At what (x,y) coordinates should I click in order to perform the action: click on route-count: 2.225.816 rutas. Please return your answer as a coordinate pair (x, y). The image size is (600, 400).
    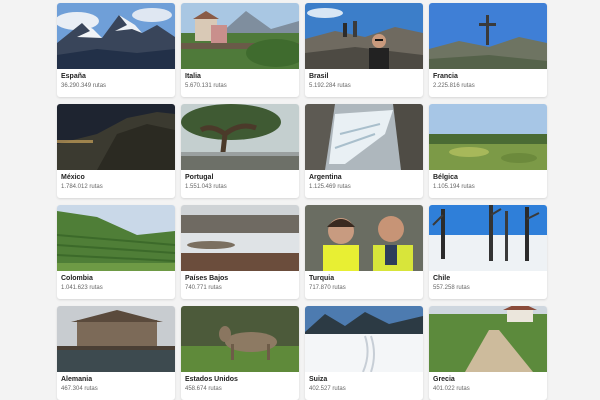
    Looking at the image, I should click on (454, 86).